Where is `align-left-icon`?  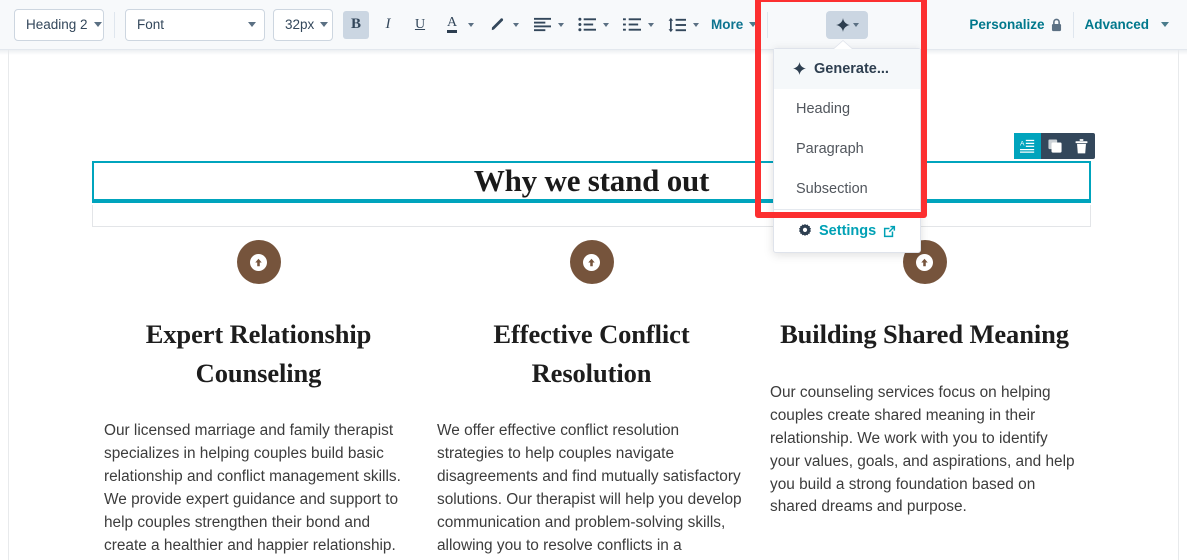
align-left-icon is located at coordinates (542, 24).